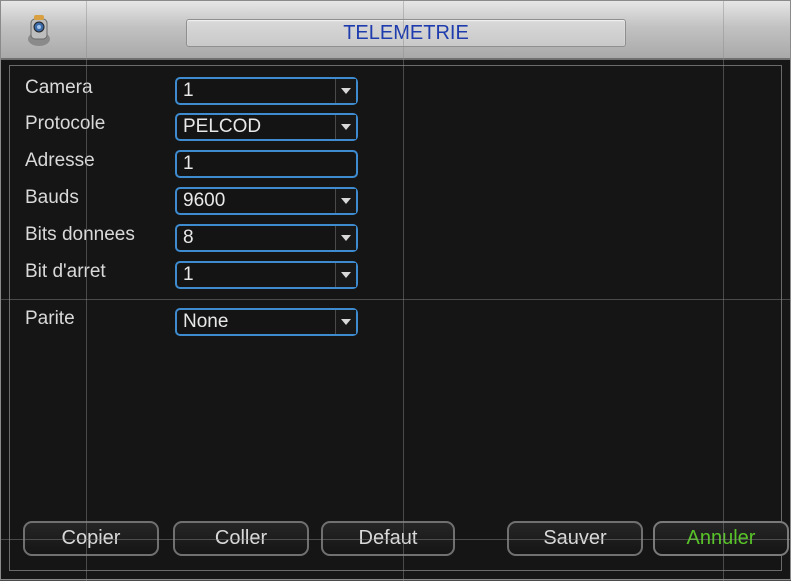 This screenshot has height=581, width=791. Describe the element at coordinates (266, 322) in the screenshot. I see `parite-select: None` at that location.